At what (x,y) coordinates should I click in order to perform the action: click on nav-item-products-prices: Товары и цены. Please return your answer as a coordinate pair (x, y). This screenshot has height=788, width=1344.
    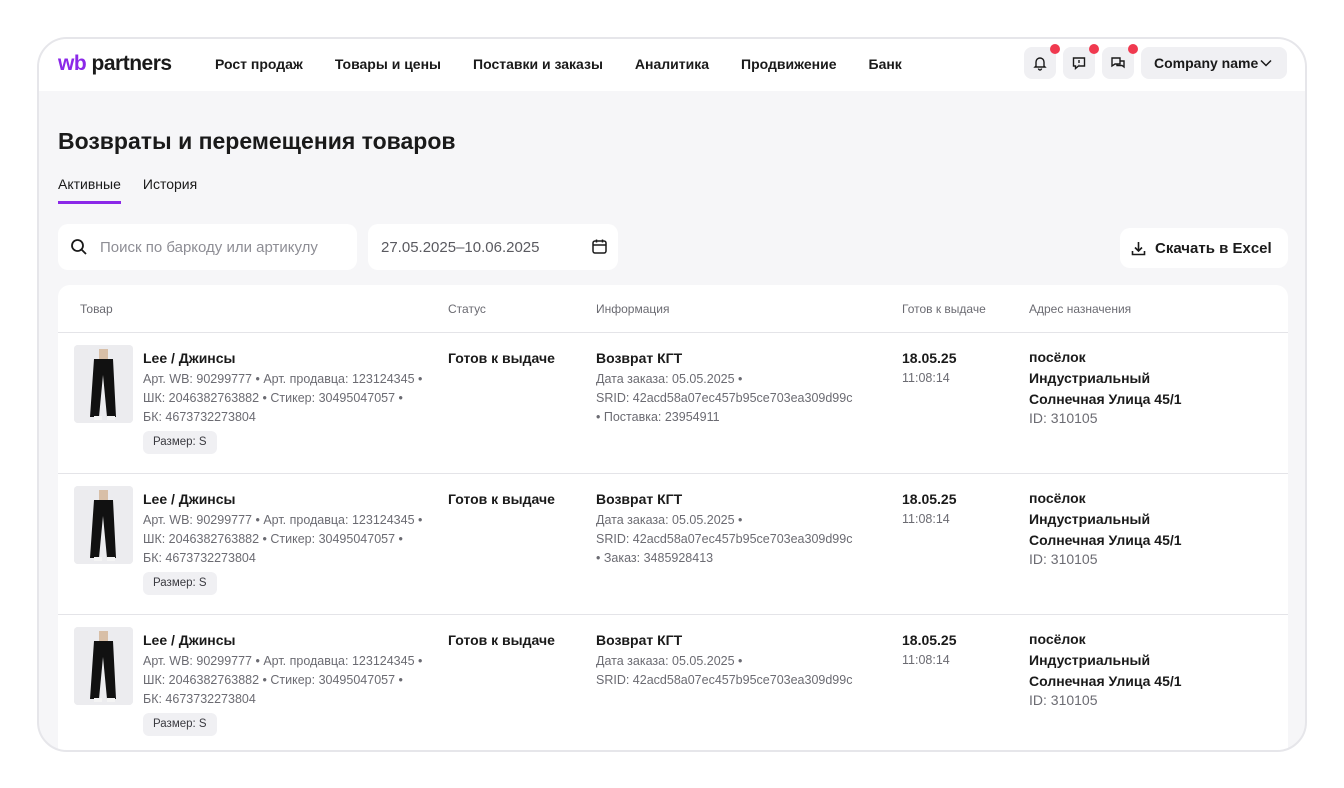
    Looking at the image, I should click on (388, 64).